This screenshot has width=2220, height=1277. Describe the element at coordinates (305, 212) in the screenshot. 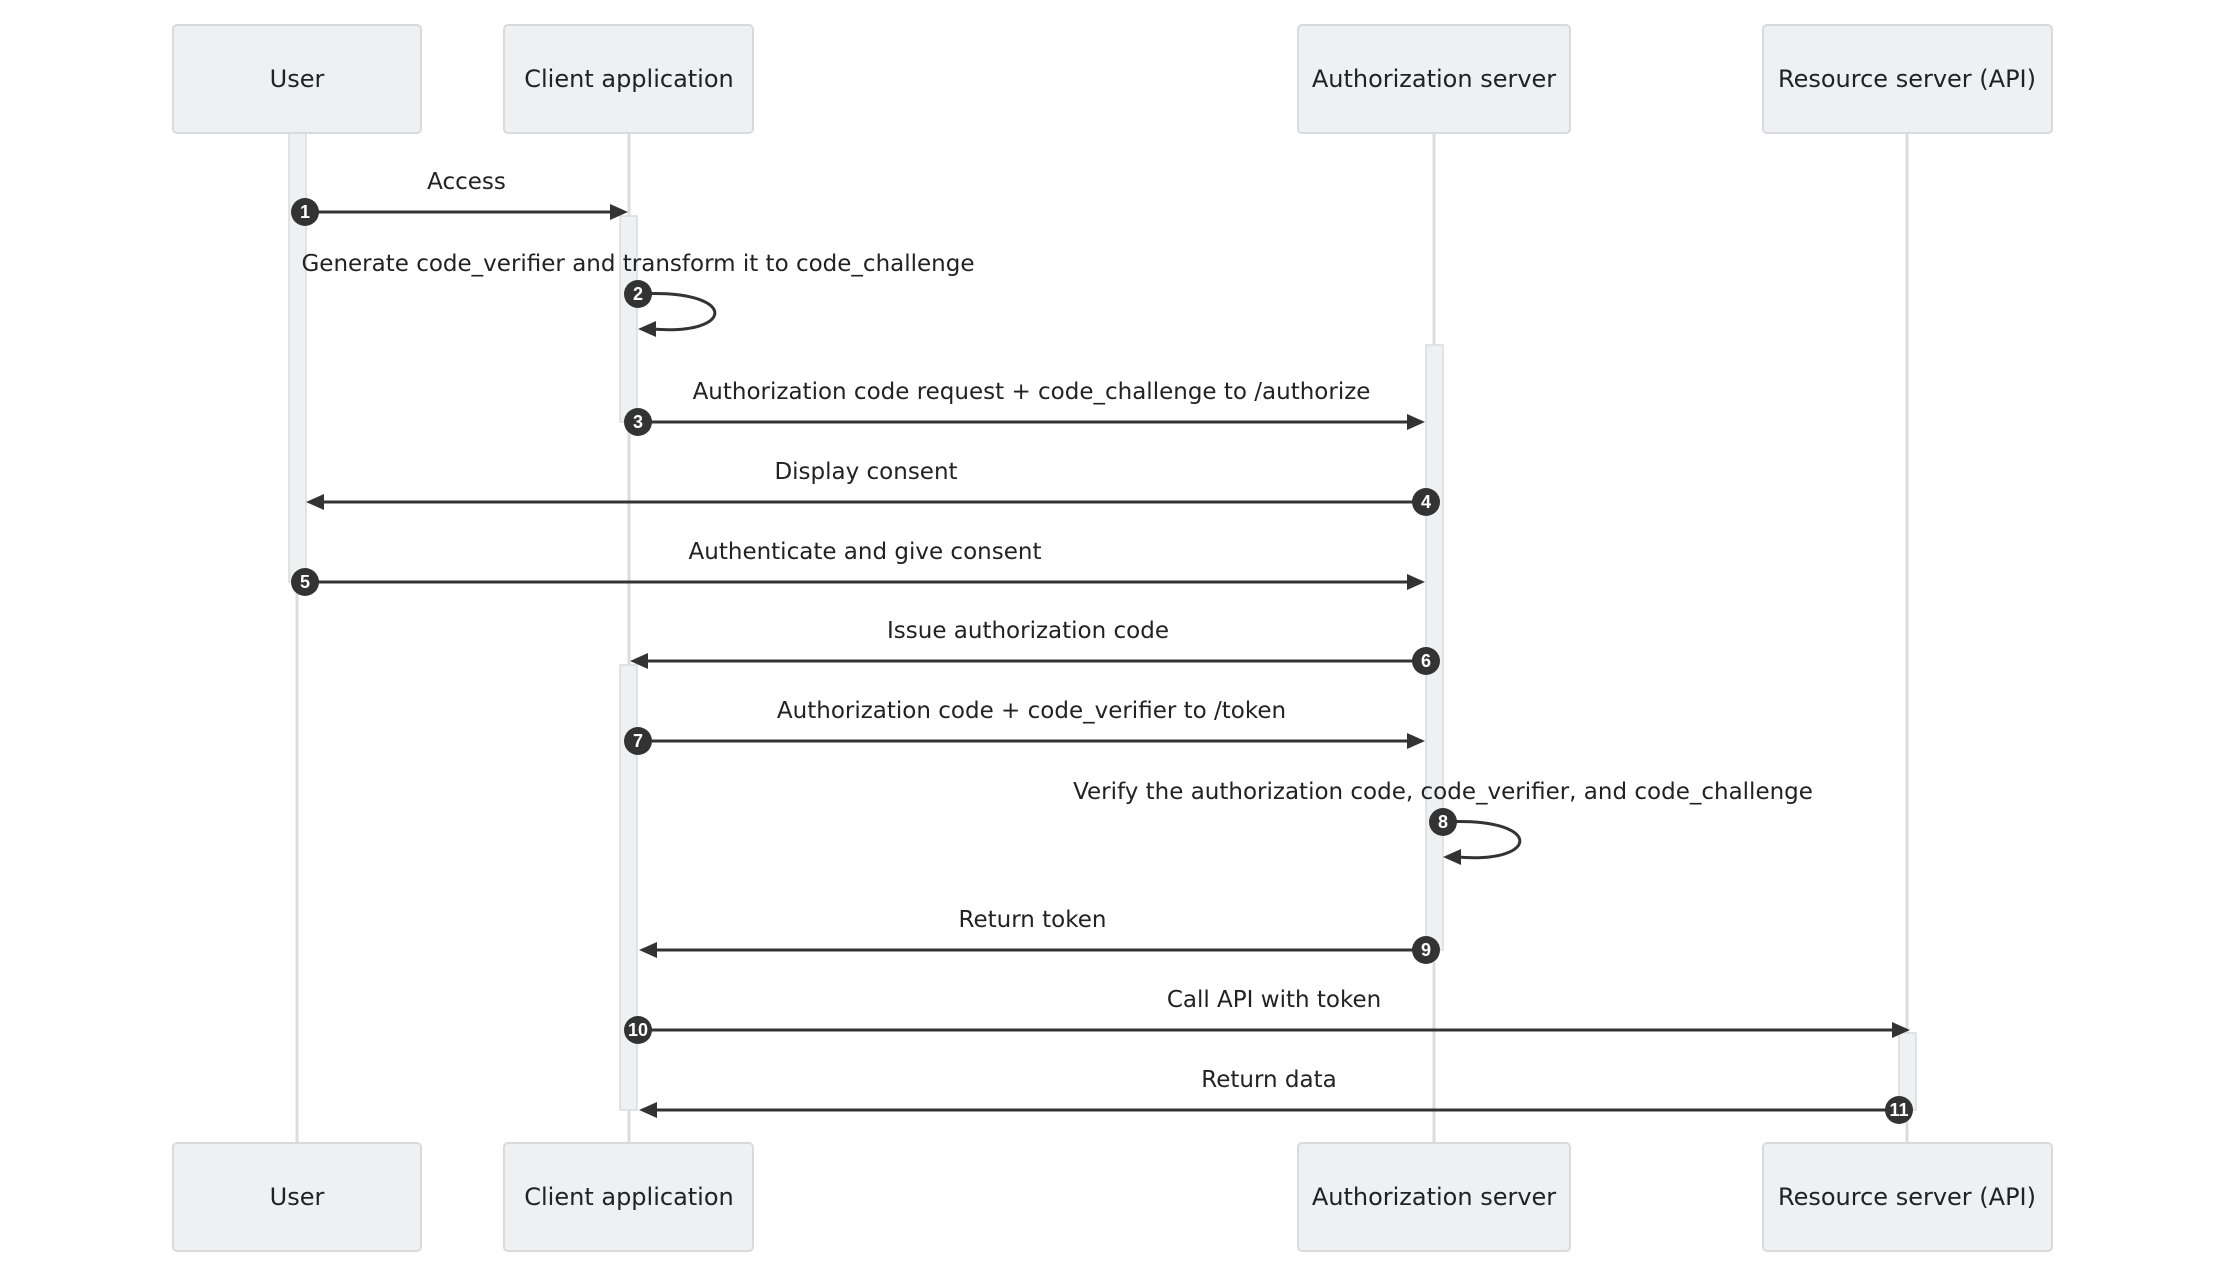

I see `sequence-number: 1` at that location.